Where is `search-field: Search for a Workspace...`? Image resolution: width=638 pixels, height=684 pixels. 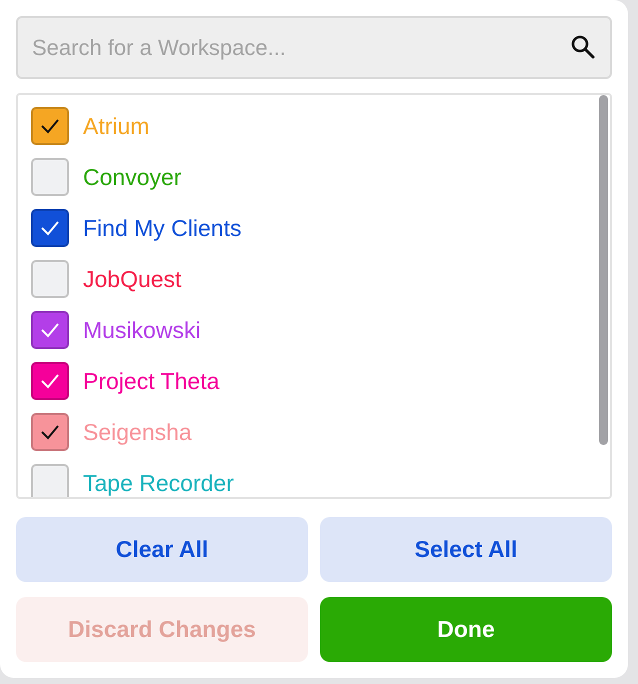
search-field: Search for a Workspace... is located at coordinates (314, 47).